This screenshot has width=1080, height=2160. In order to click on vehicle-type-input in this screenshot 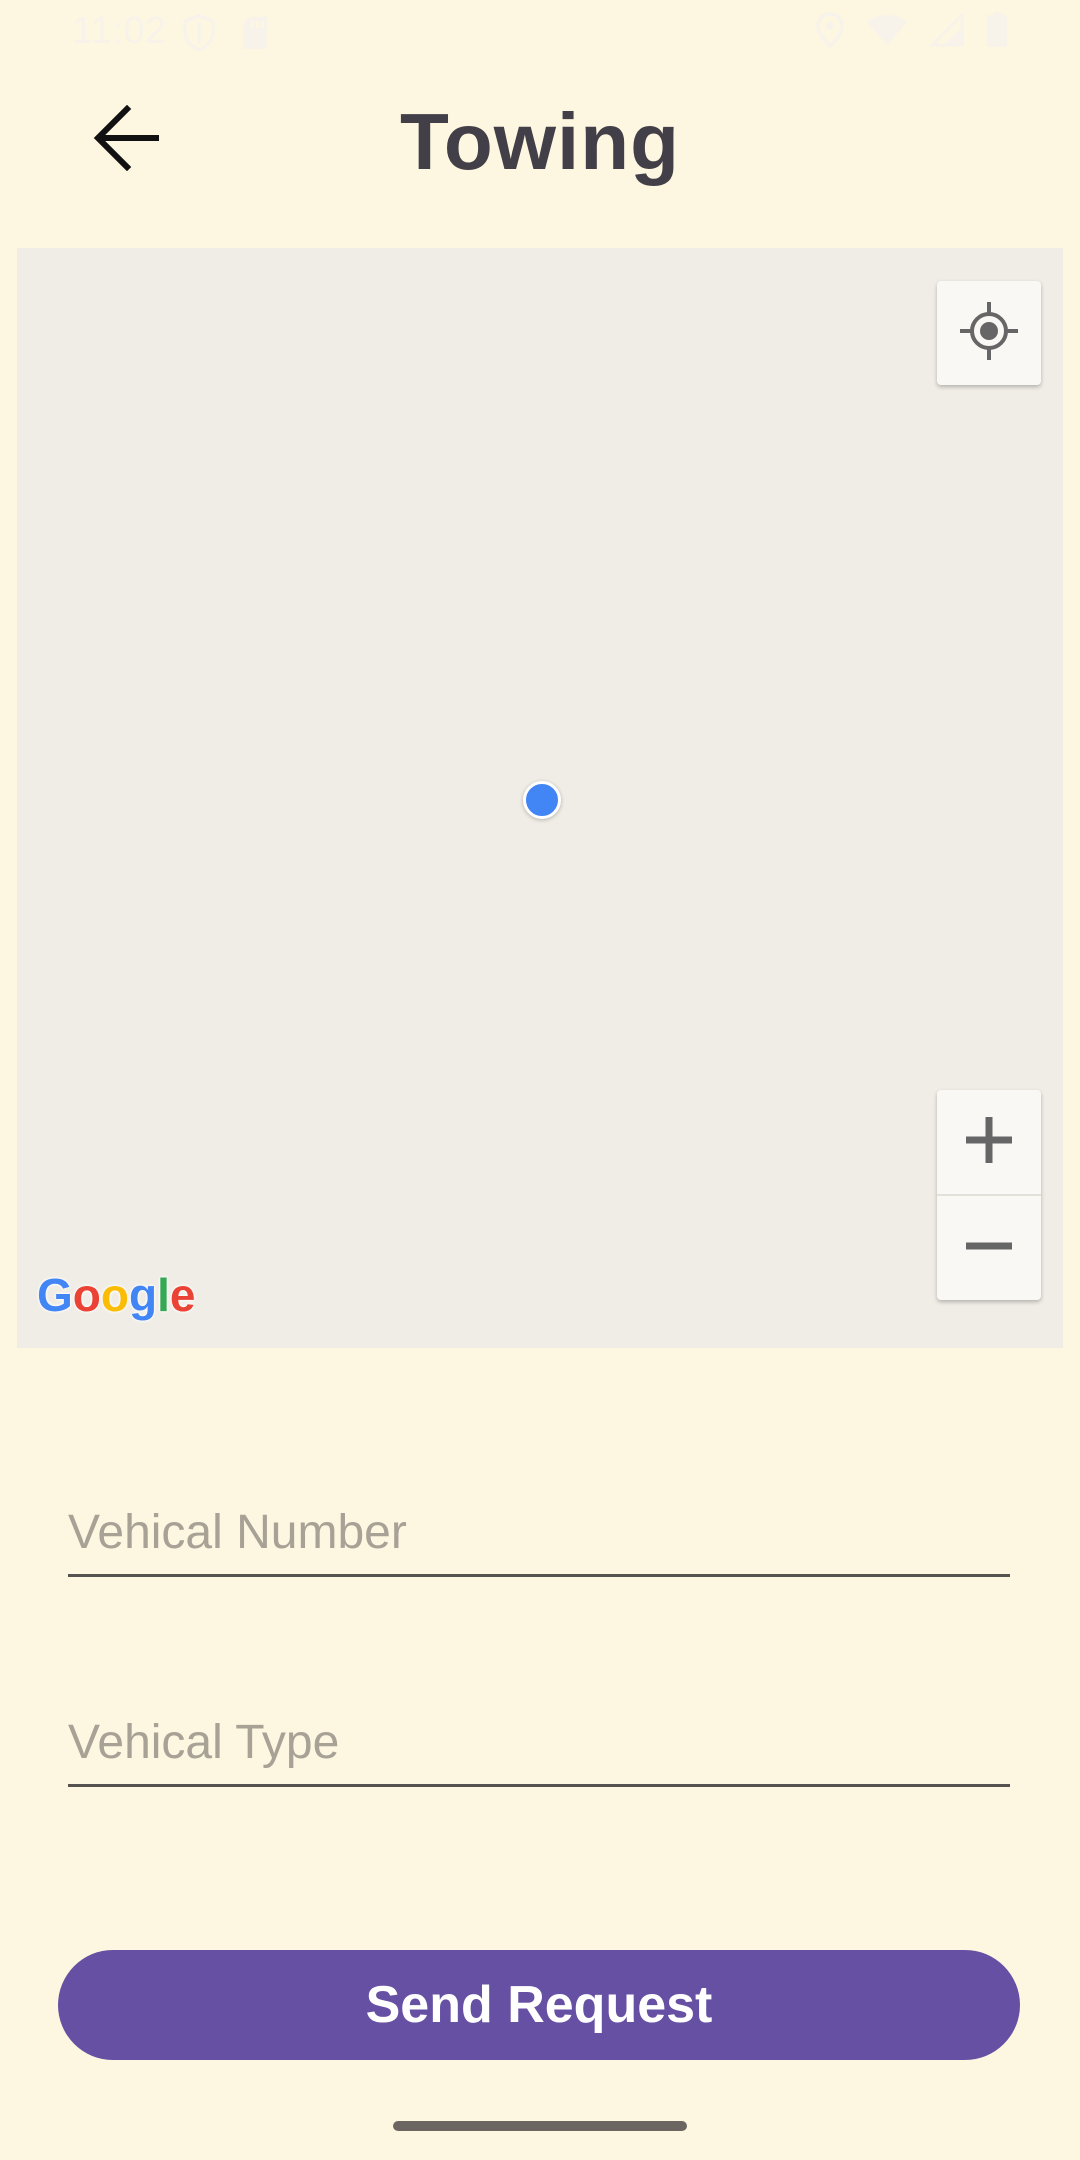, I will do `click(539, 1749)`.